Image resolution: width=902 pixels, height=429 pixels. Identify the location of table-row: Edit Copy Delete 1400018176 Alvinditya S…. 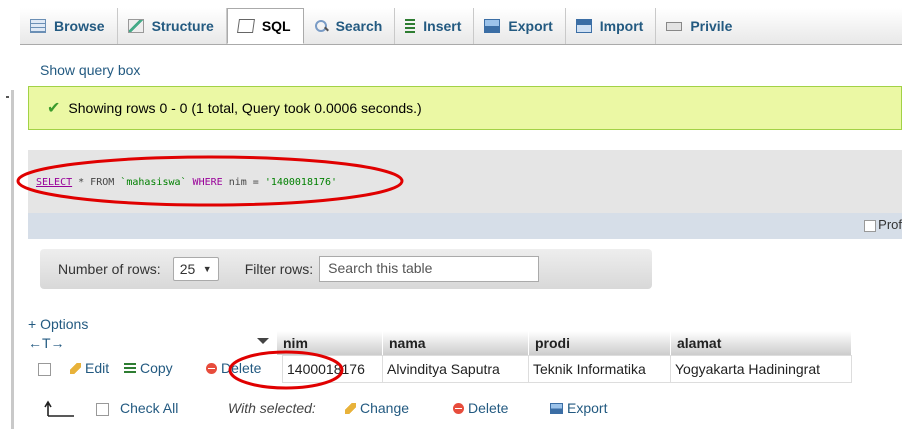
(440, 369).